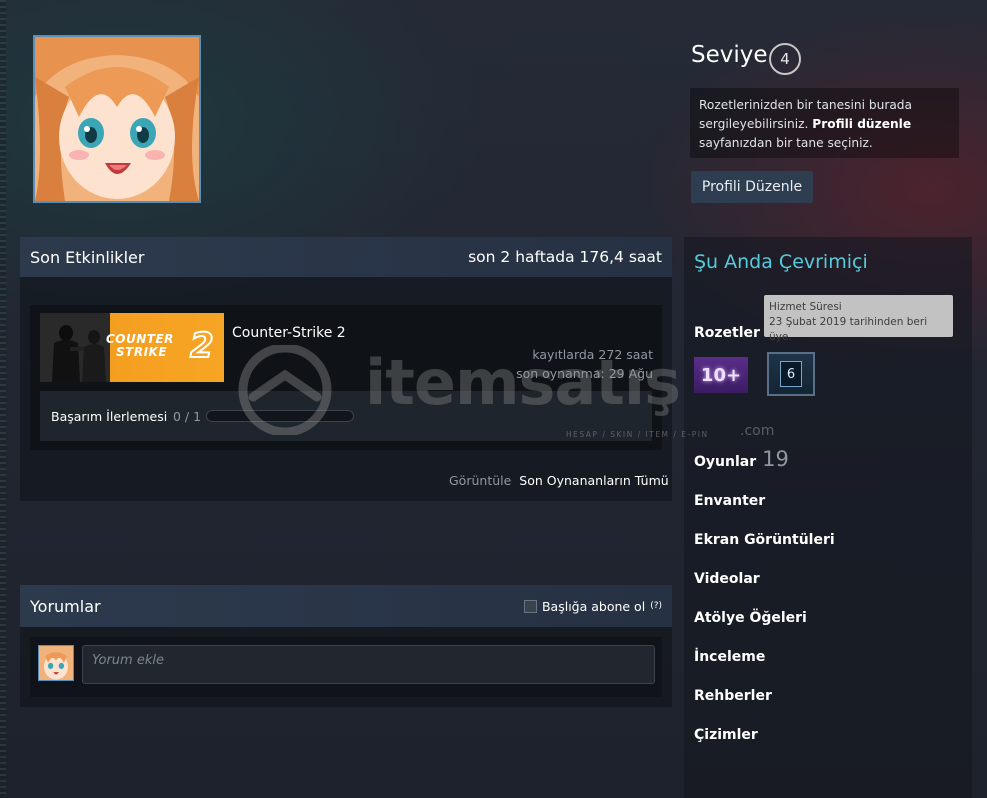 The image size is (987, 798). What do you see at coordinates (725, 462) in the screenshot?
I see `games-link: Oyunlar` at bounding box center [725, 462].